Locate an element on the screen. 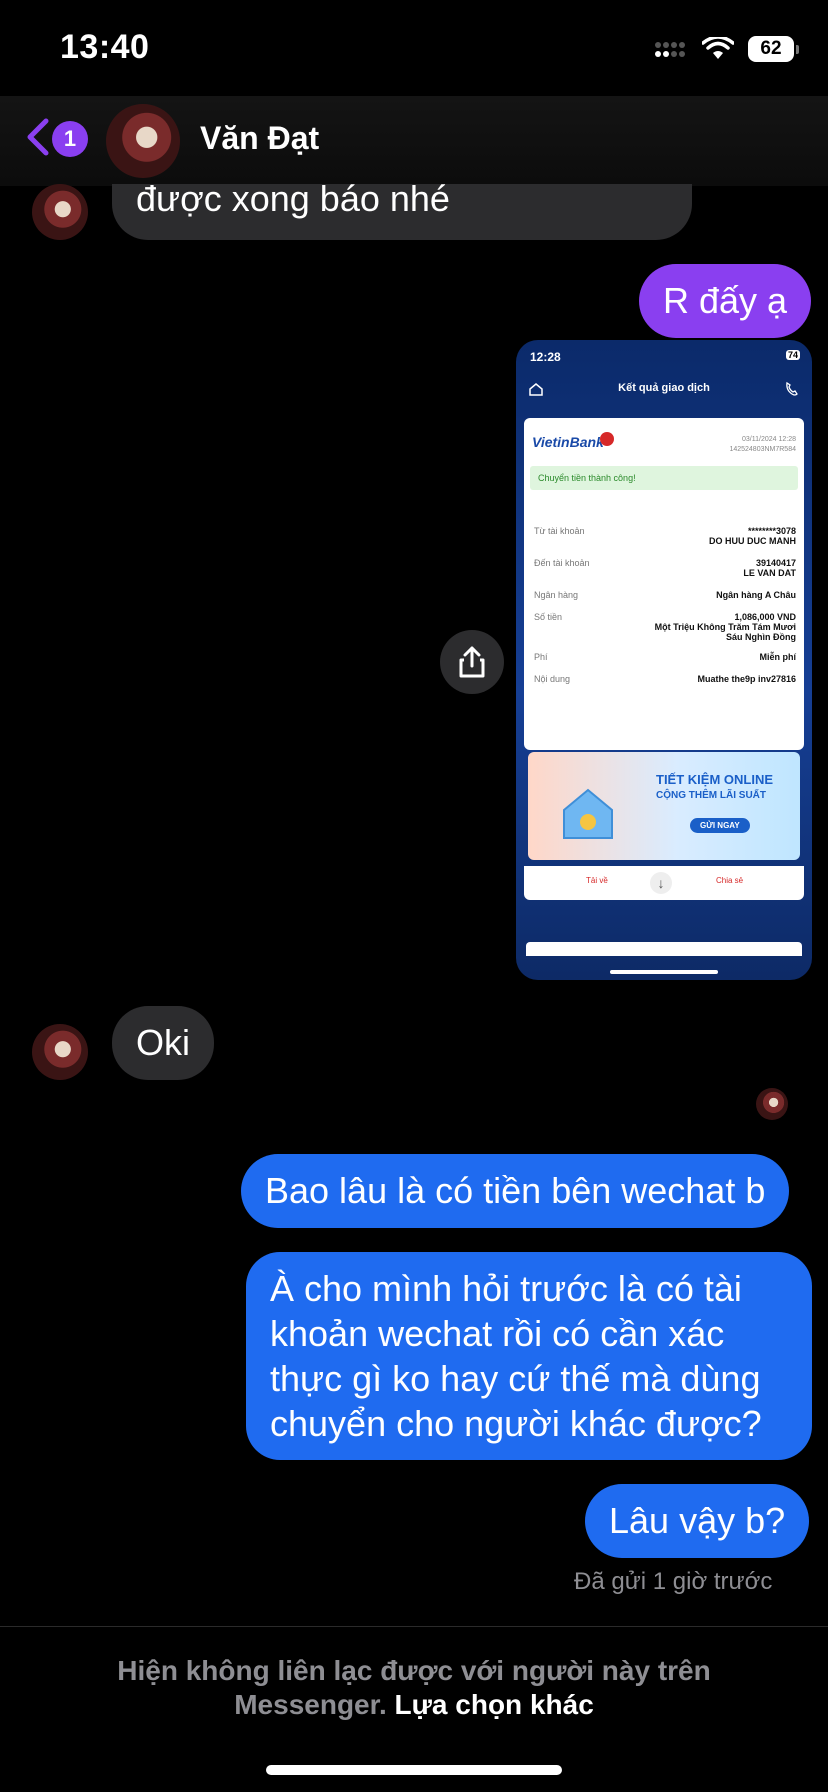 This screenshot has width=828, height=1792. receipt-date: 03/11/2024 12:28 is located at coordinates (769, 439).